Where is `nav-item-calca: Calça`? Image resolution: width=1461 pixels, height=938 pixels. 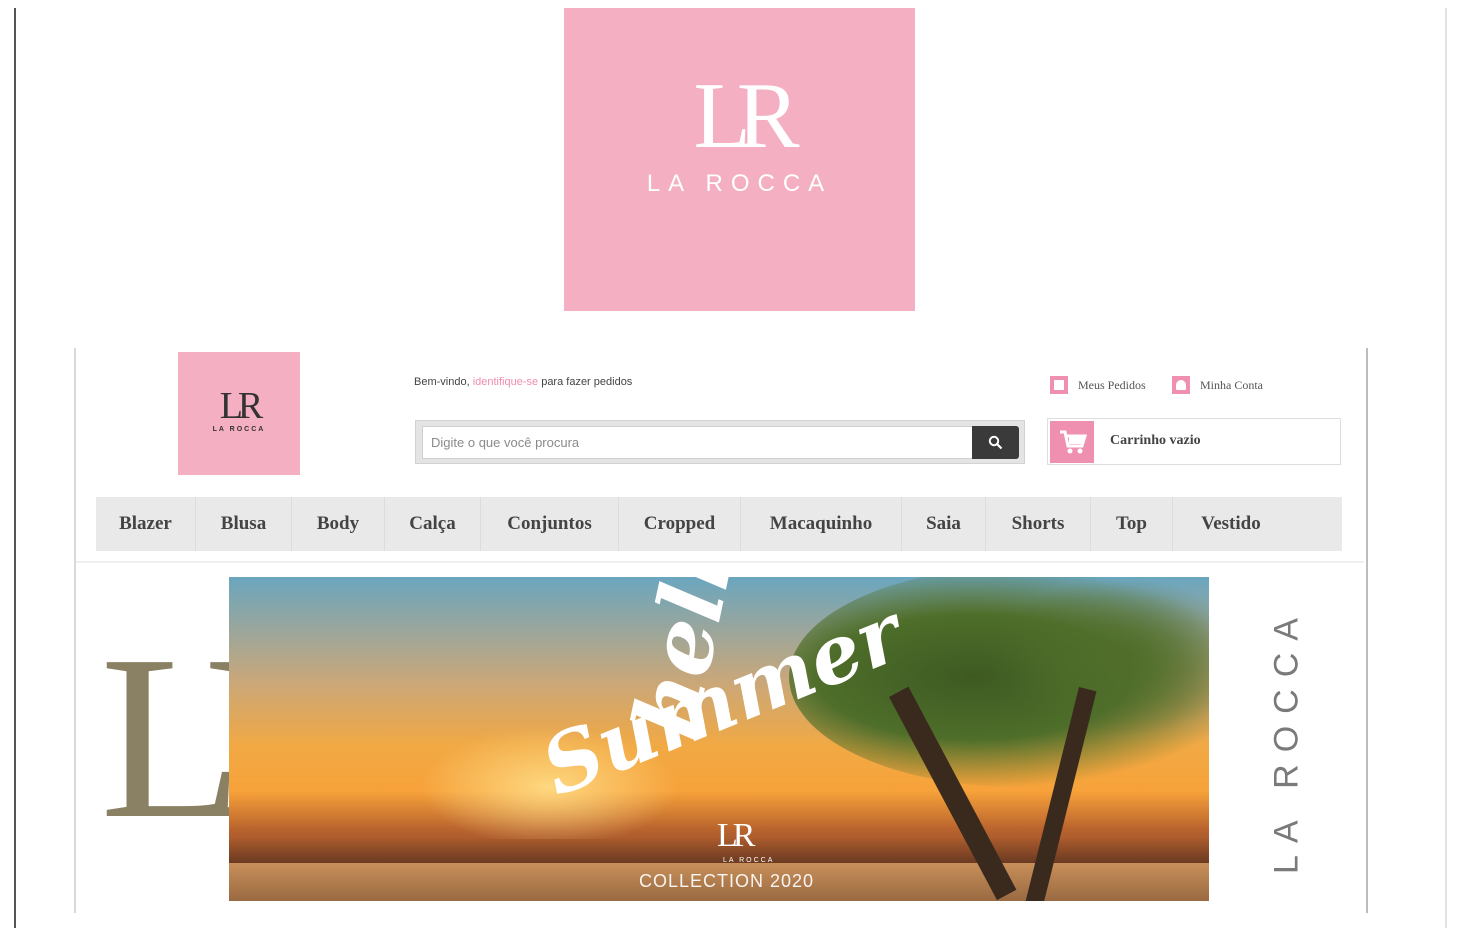 nav-item-calca: Calça is located at coordinates (433, 524).